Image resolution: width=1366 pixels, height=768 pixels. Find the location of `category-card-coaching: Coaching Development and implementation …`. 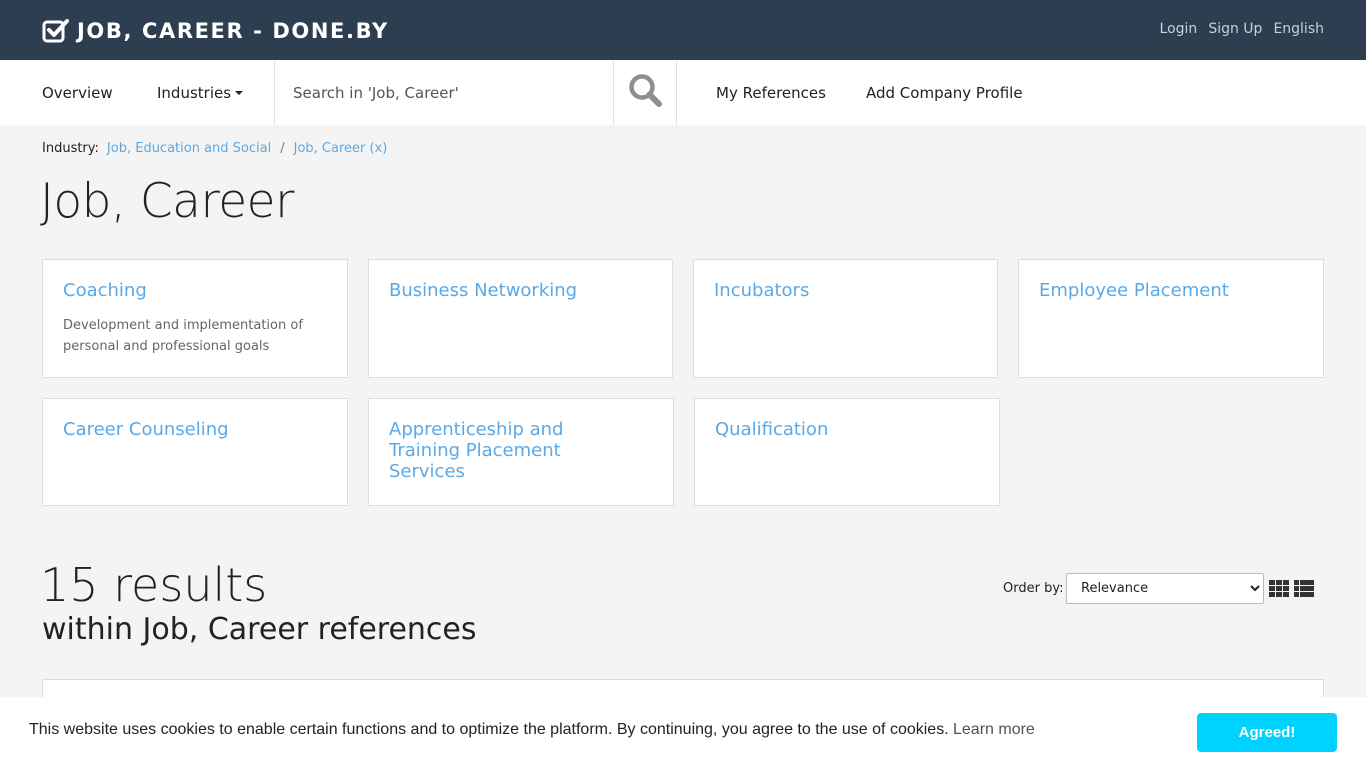

category-card-coaching: Coaching Development and implementation … is located at coordinates (195, 318).